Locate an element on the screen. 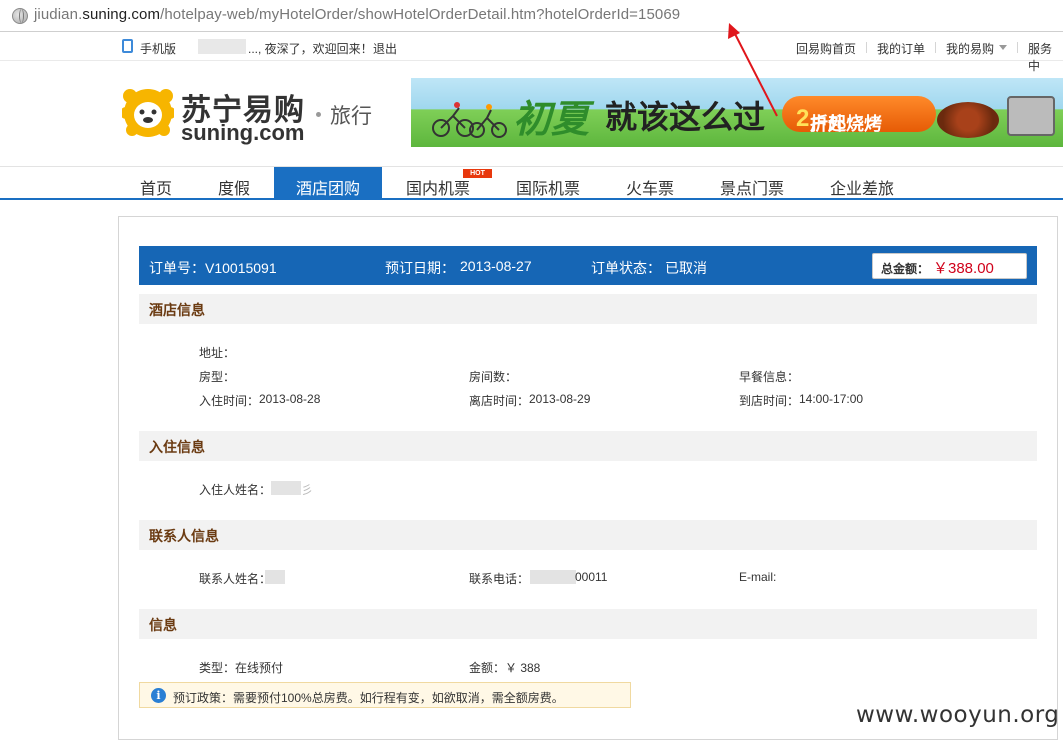 The height and width of the screenshot is (744, 1063). arrival-label: 到店时间： is located at coordinates (769, 401).